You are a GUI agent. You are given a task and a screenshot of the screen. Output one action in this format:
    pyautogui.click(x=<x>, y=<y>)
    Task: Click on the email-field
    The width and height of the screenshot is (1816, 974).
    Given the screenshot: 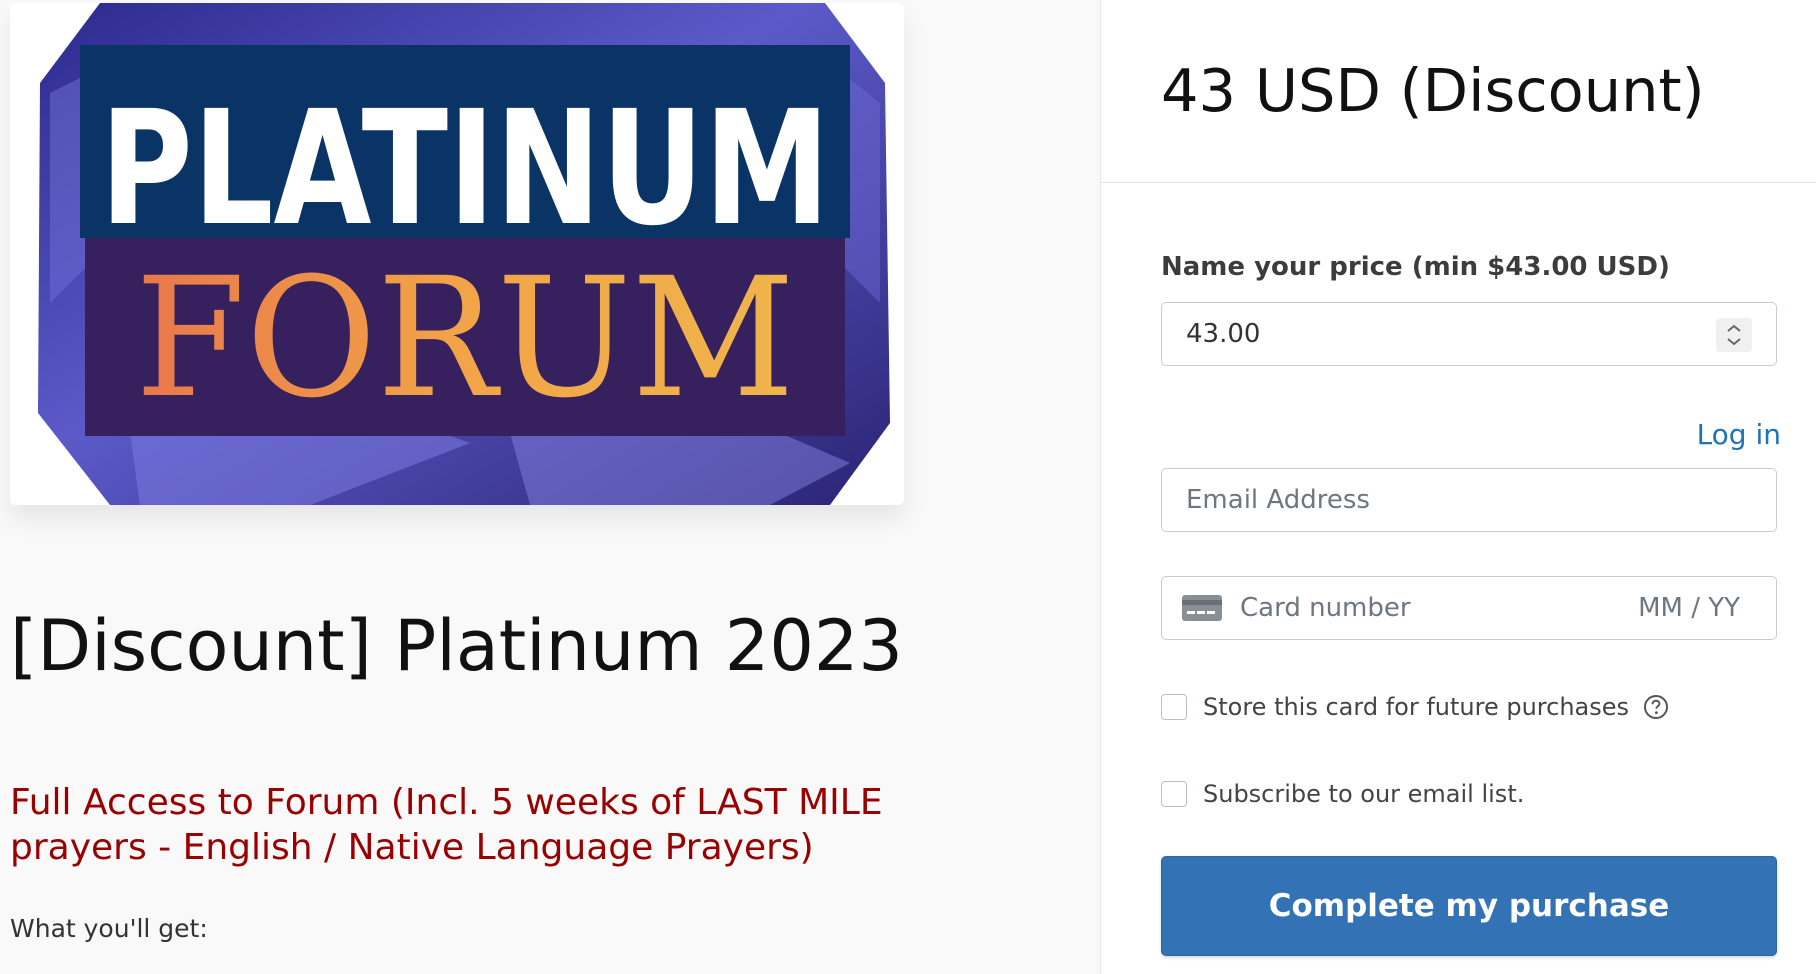 What is the action you would take?
    pyautogui.click(x=1469, y=500)
    